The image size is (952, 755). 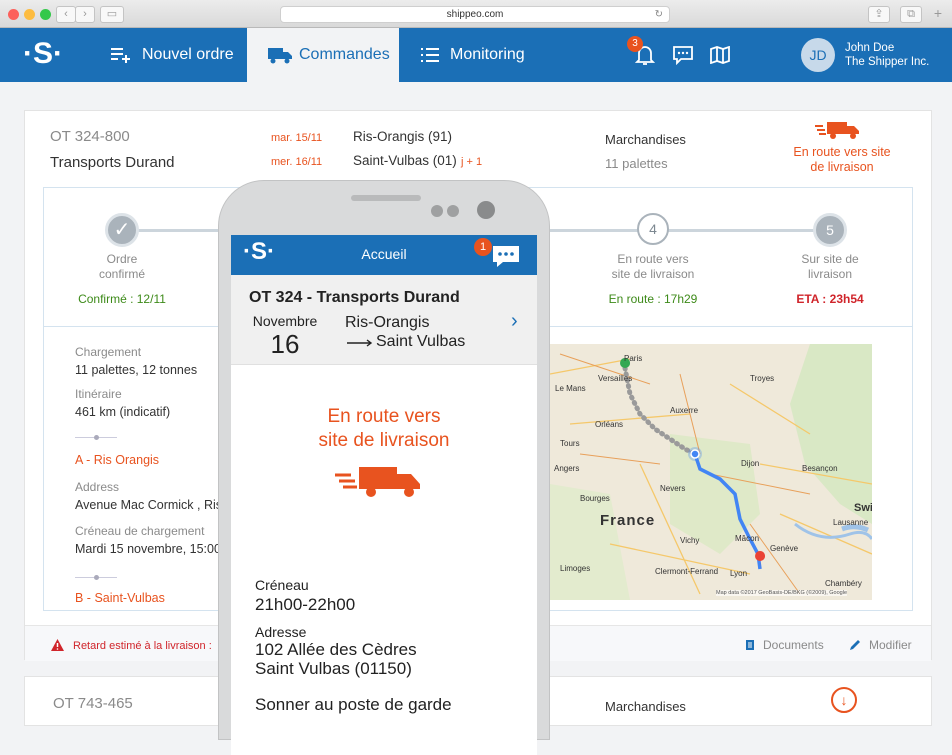 What do you see at coordinates (386, 198) in the screenshot?
I see `phone-speaker` at bounding box center [386, 198].